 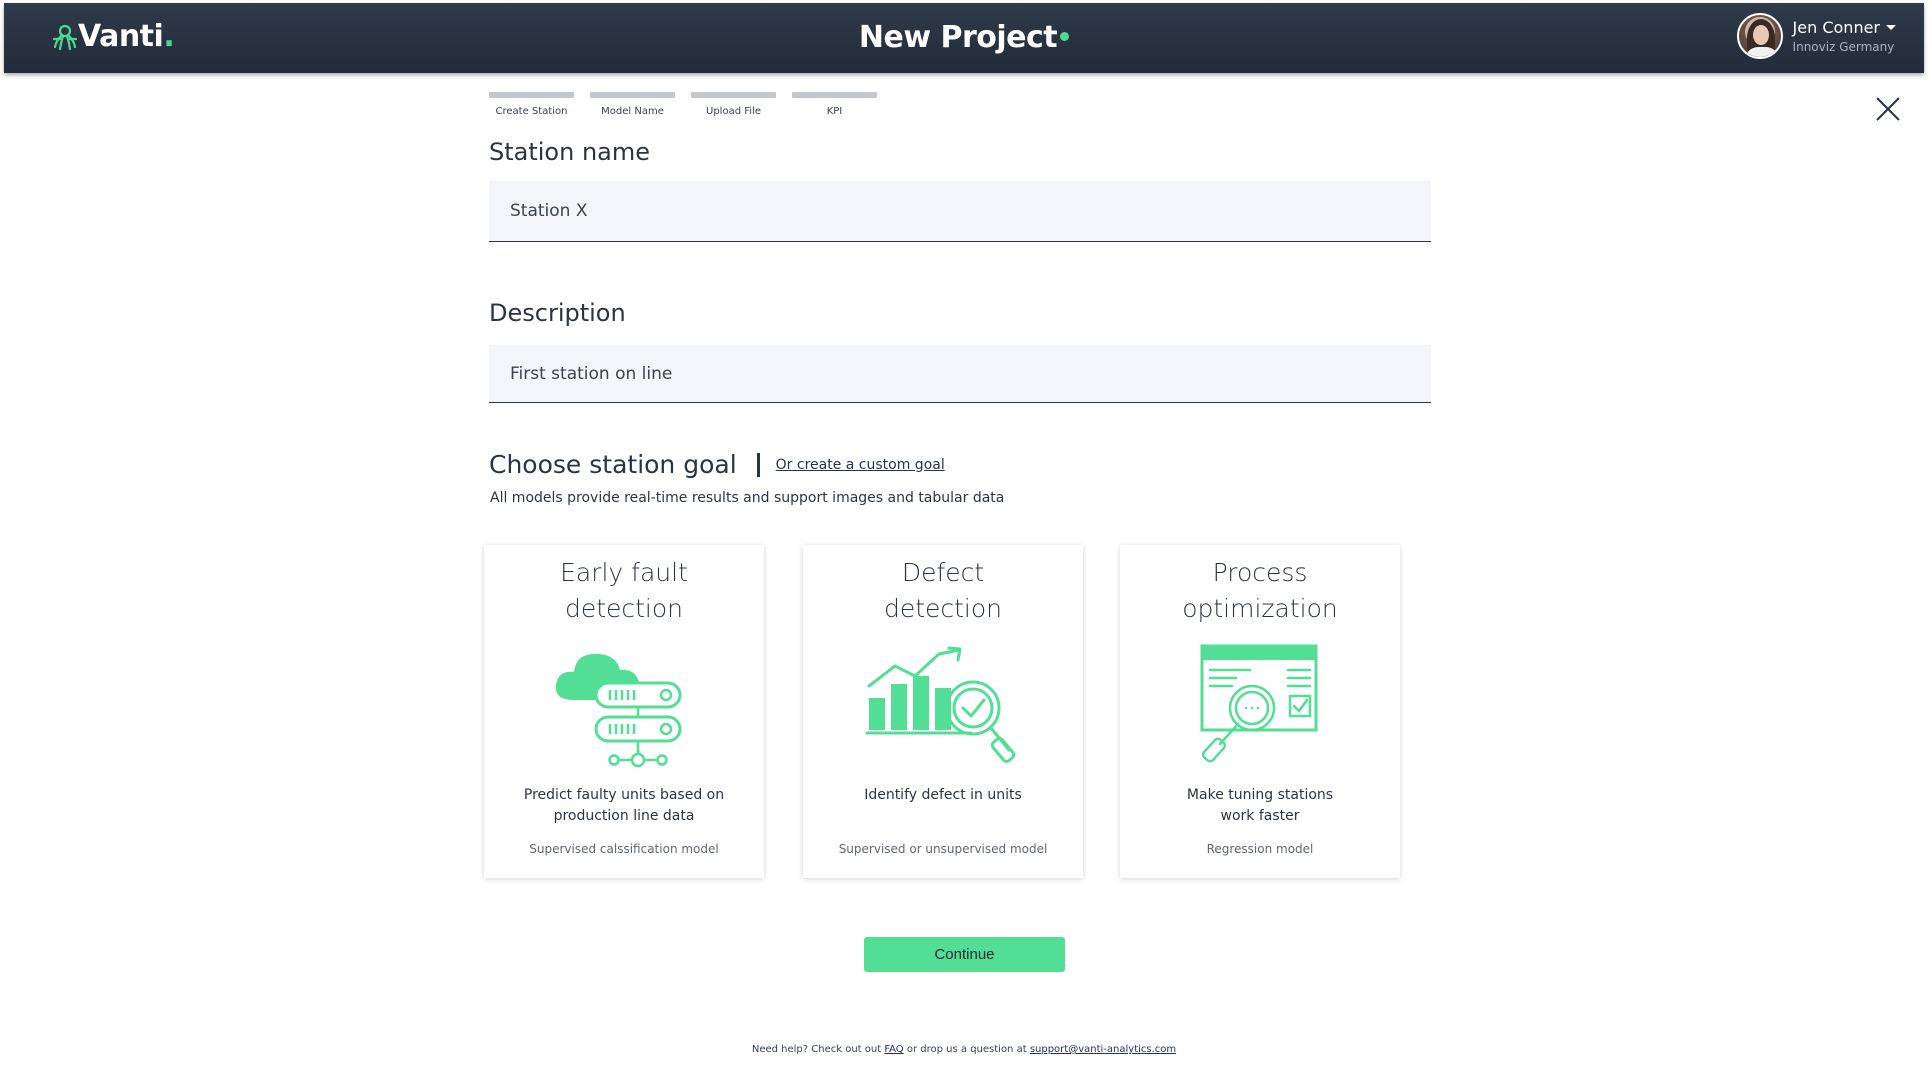 I want to click on step-upload-file: Upload File, so click(x=733, y=104).